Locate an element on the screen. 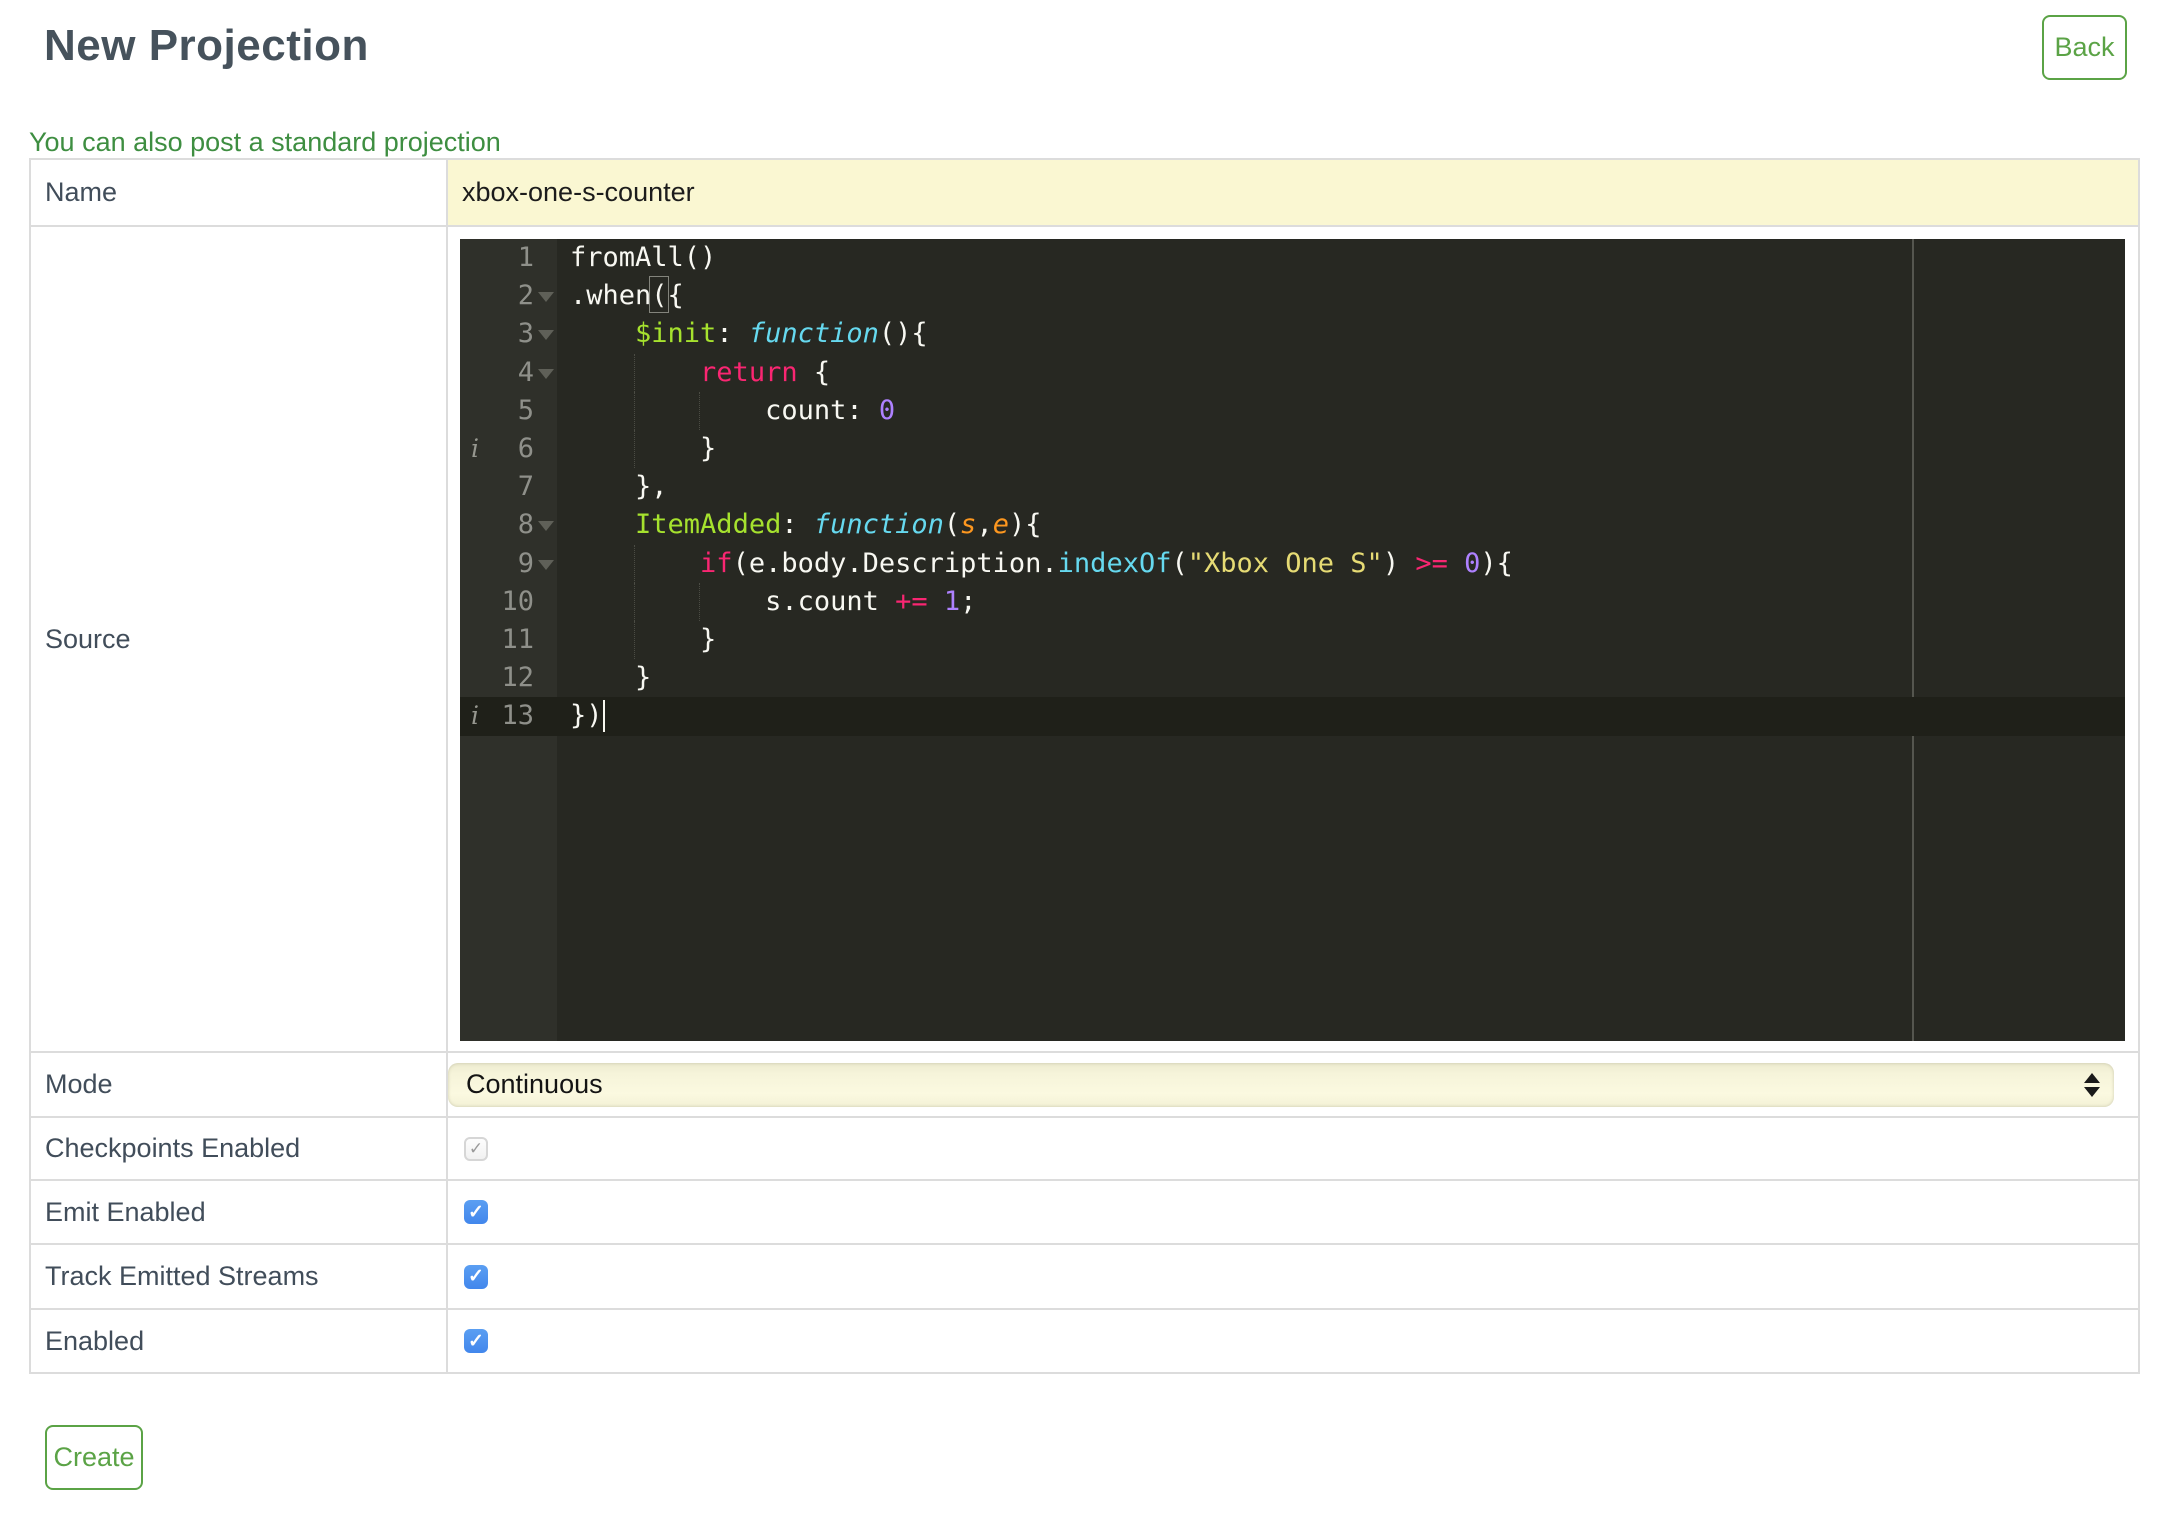 The image size is (2166, 1513). track-emitted-streams-checkbox: ✓ is located at coordinates (476, 1276).